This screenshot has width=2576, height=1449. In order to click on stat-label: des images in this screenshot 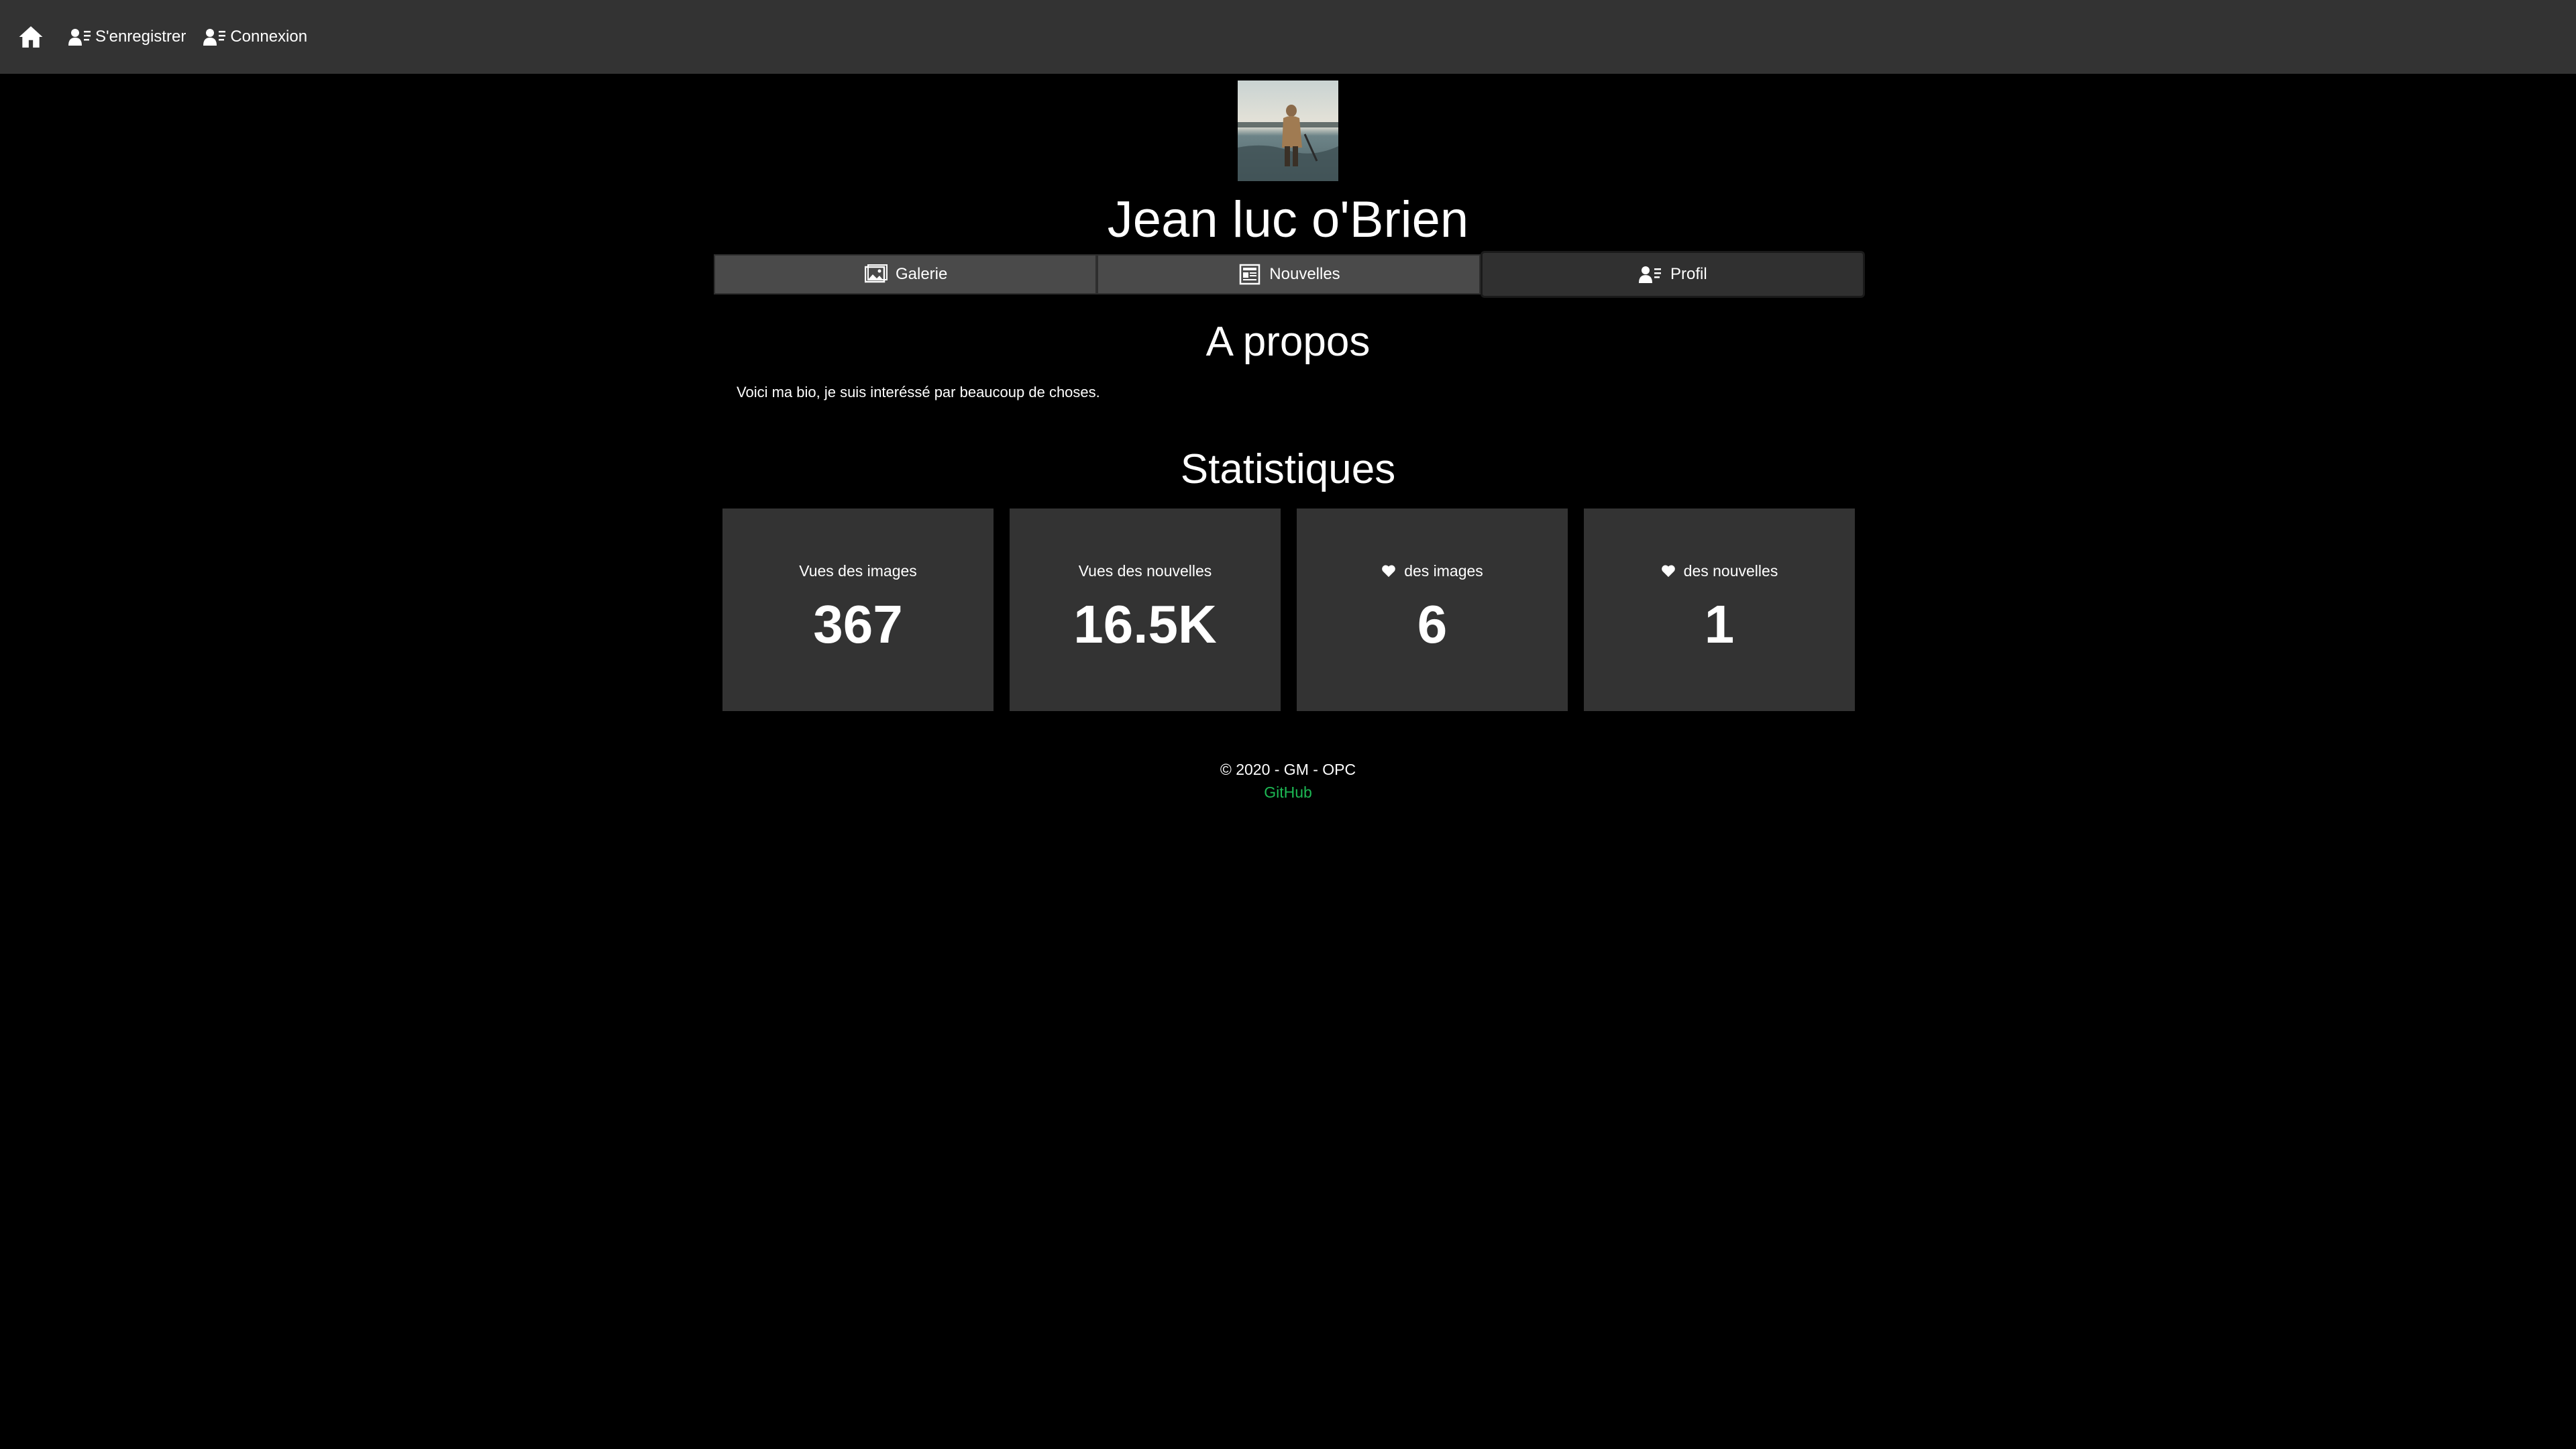, I will do `click(1432, 571)`.